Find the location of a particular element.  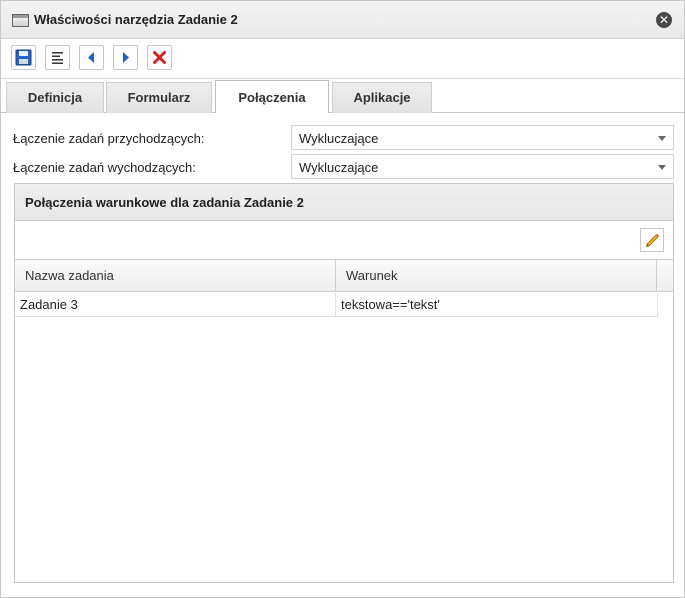

grid-header: Nazwa zadania Warunek is located at coordinates (344, 276).